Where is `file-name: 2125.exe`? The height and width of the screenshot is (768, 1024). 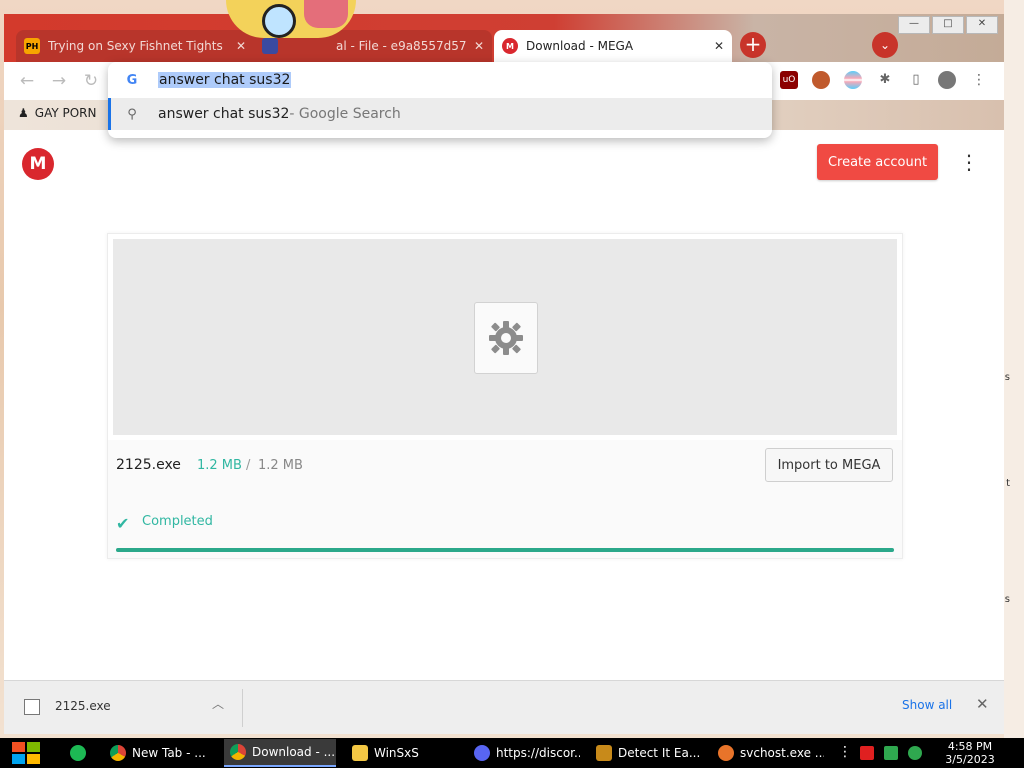
file-name: 2125.exe is located at coordinates (148, 465).